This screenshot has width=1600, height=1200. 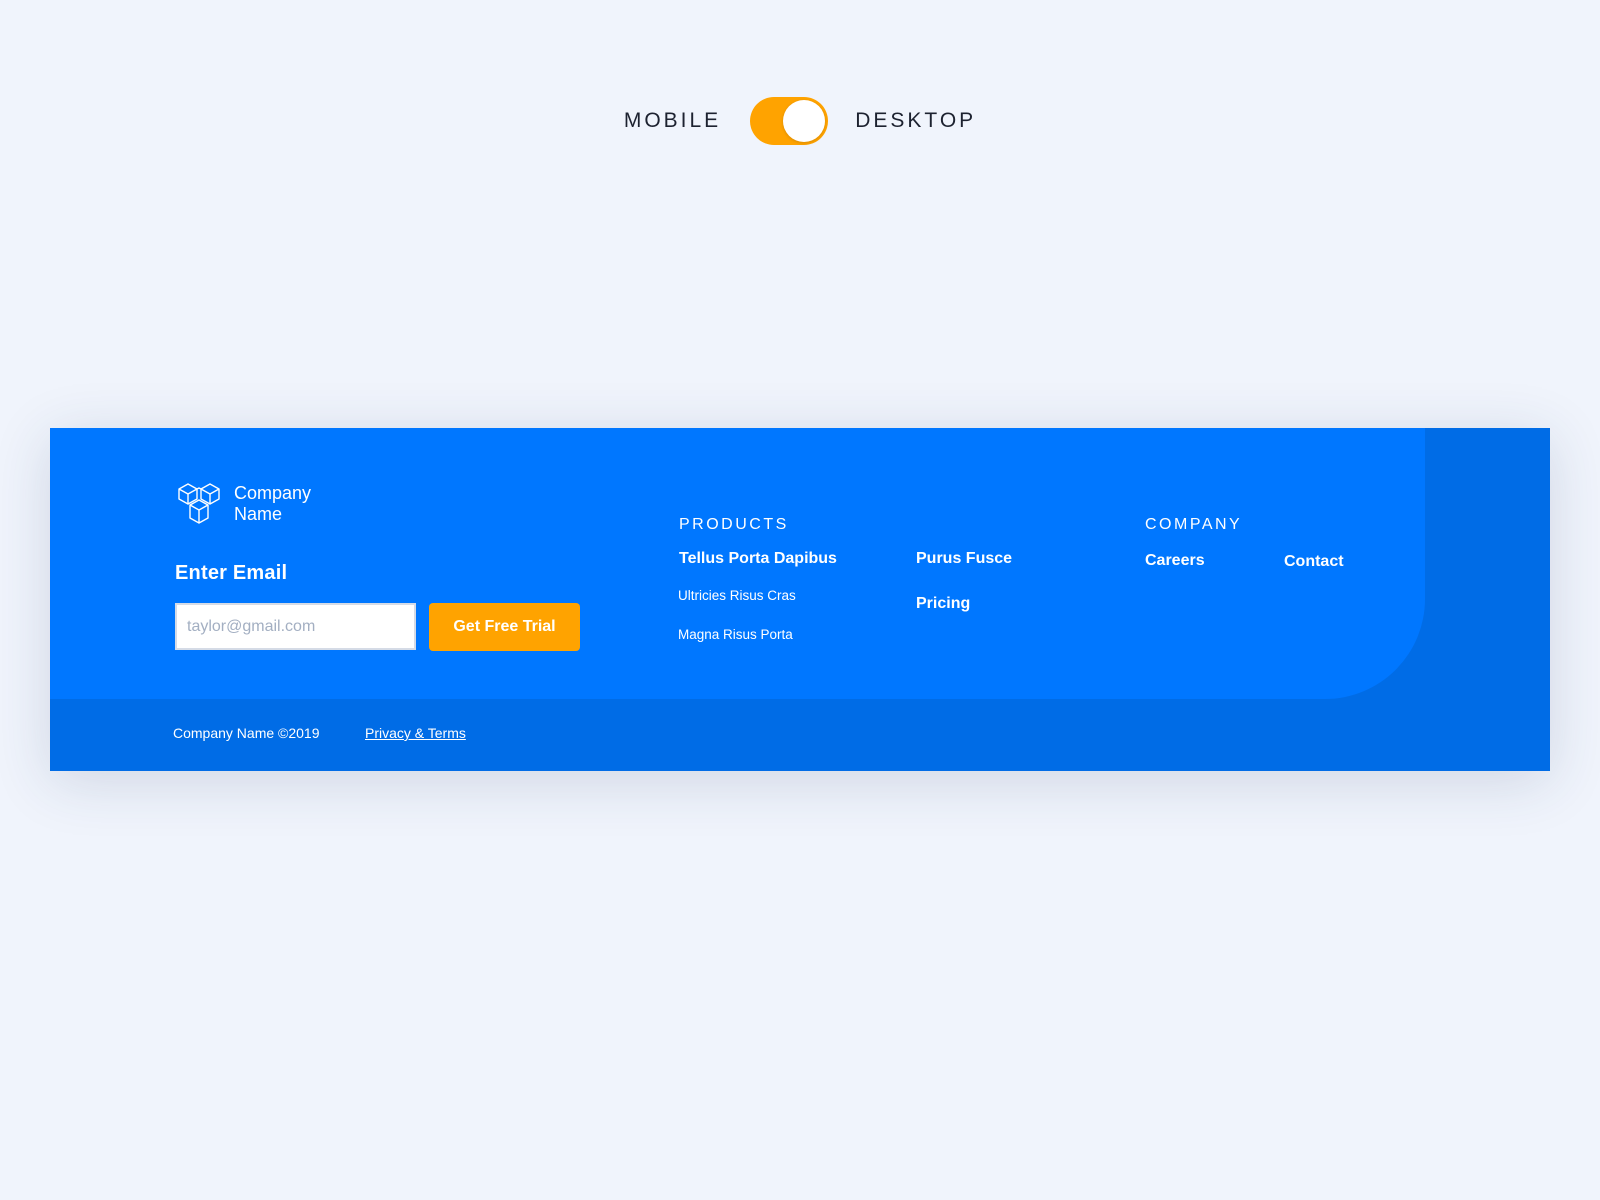 I want to click on mobile-desktop-switch, so click(x=789, y=121).